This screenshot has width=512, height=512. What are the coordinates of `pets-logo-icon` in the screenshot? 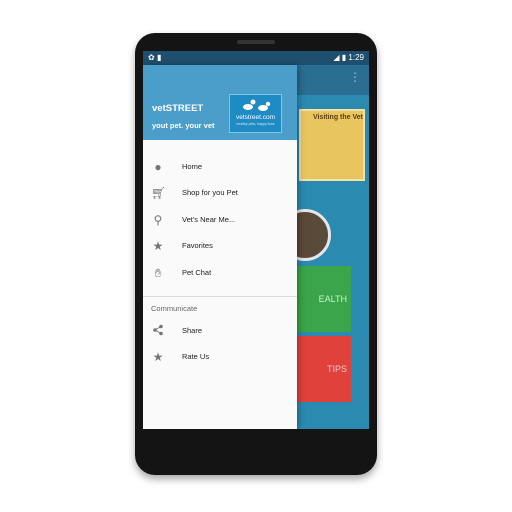 It's located at (257, 105).